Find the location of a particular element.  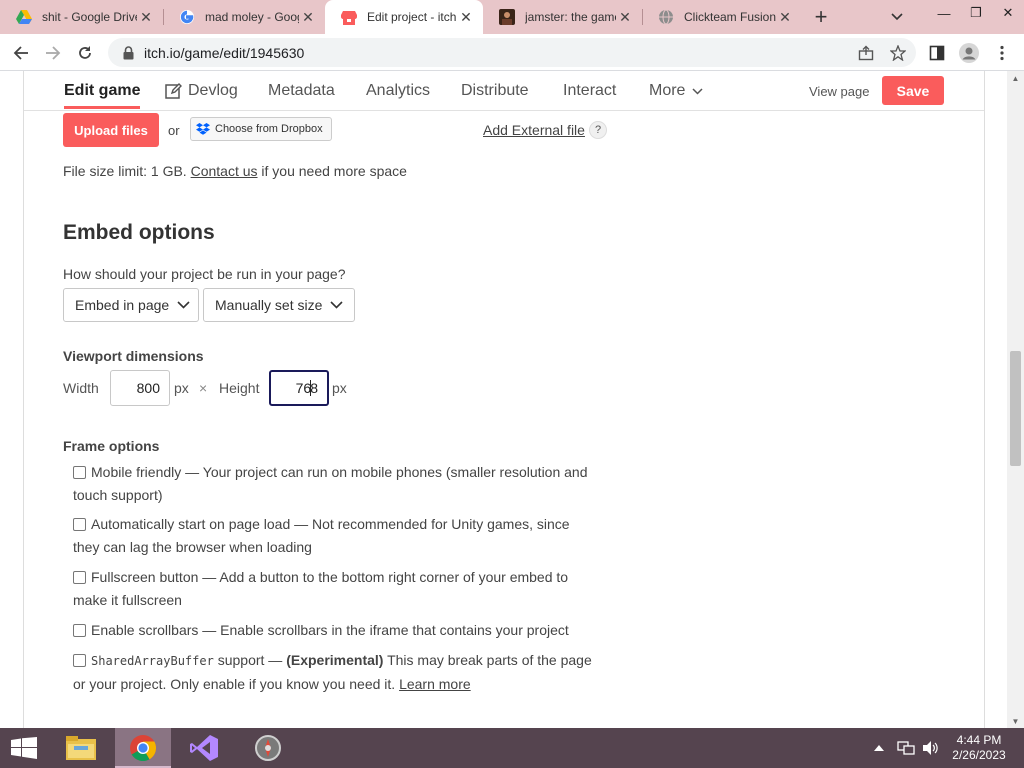

tab-analytics: Analytics is located at coordinates (398, 91).